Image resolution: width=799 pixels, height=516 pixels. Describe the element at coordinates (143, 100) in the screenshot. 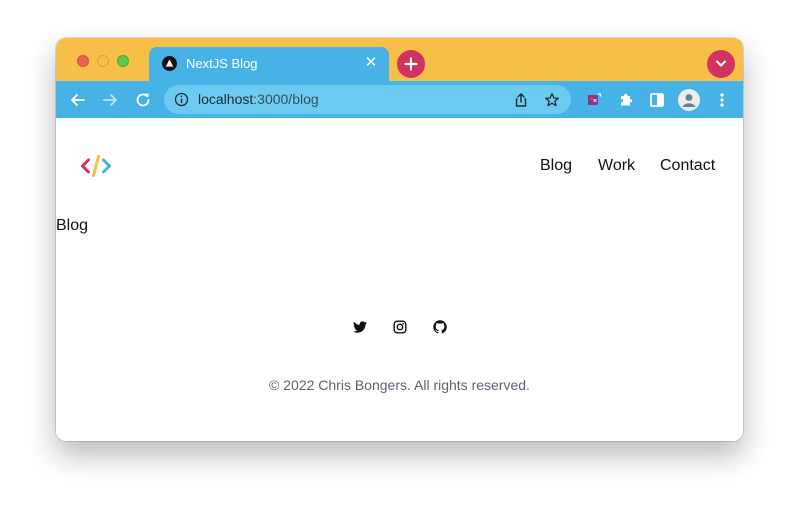

I see `reload-icon` at that location.